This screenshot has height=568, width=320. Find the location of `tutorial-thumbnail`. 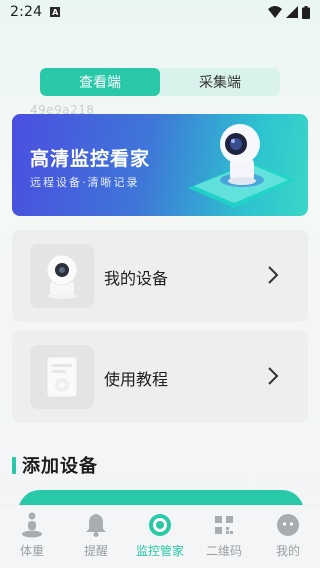

tutorial-thumbnail is located at coordinates (62, 377).